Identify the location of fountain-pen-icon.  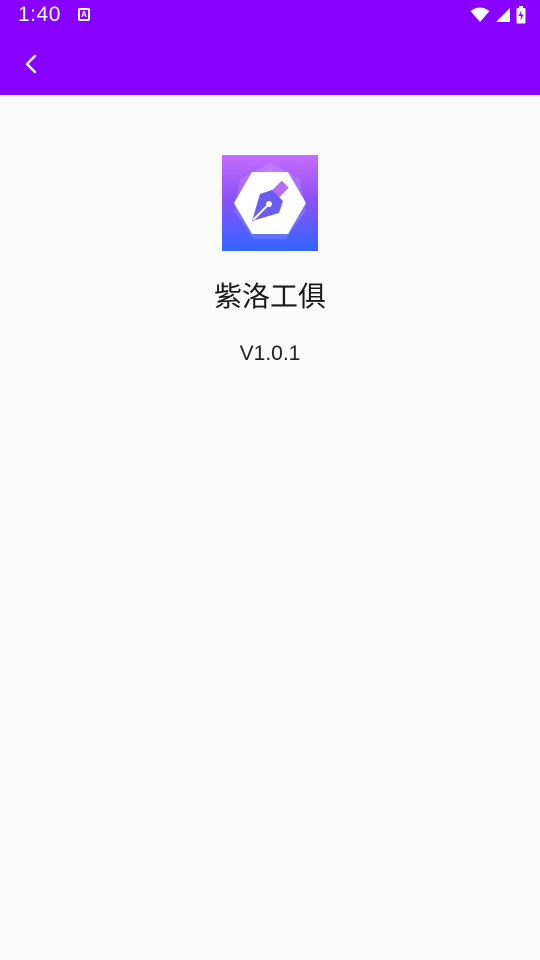
(270, 201).